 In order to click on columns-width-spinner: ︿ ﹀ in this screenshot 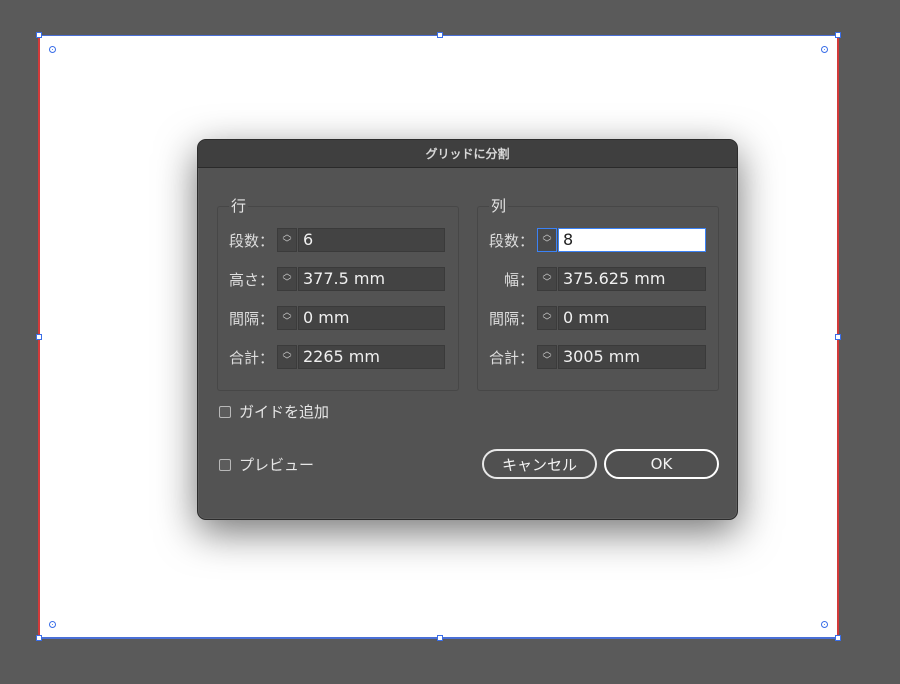, I will do `click(547, 279)`.